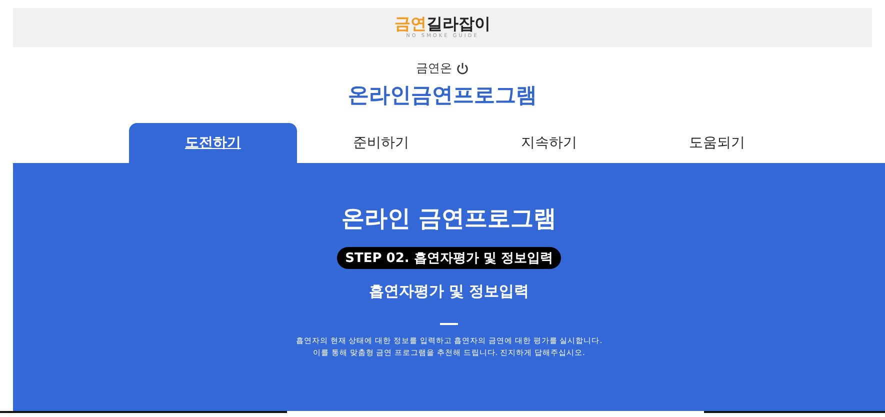 This screenshot has height=417, width=885. Describe the element at coordinates (717, 143) in the screenshot. I see `tab: 도움되기` at that location.